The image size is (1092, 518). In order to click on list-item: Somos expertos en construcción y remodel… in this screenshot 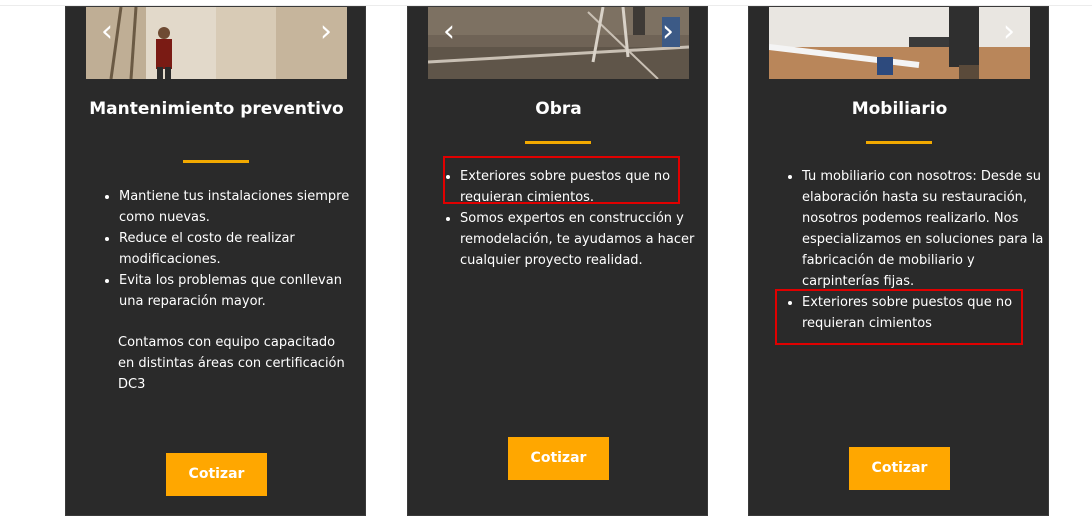, I will do `click(585, 239)`.